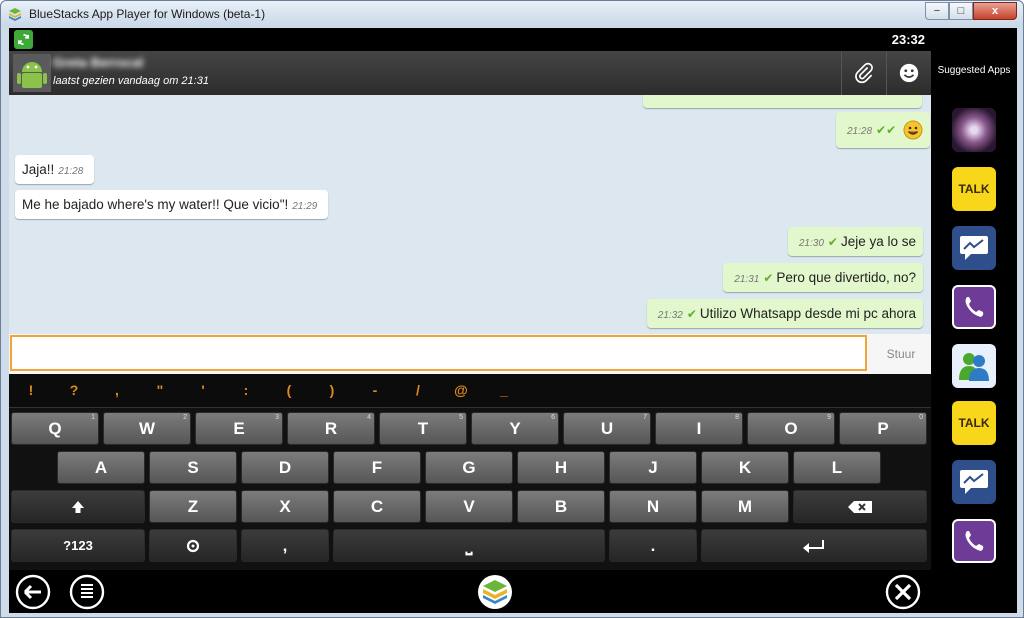  I want to click on key-o: O9, so click(791, 428).